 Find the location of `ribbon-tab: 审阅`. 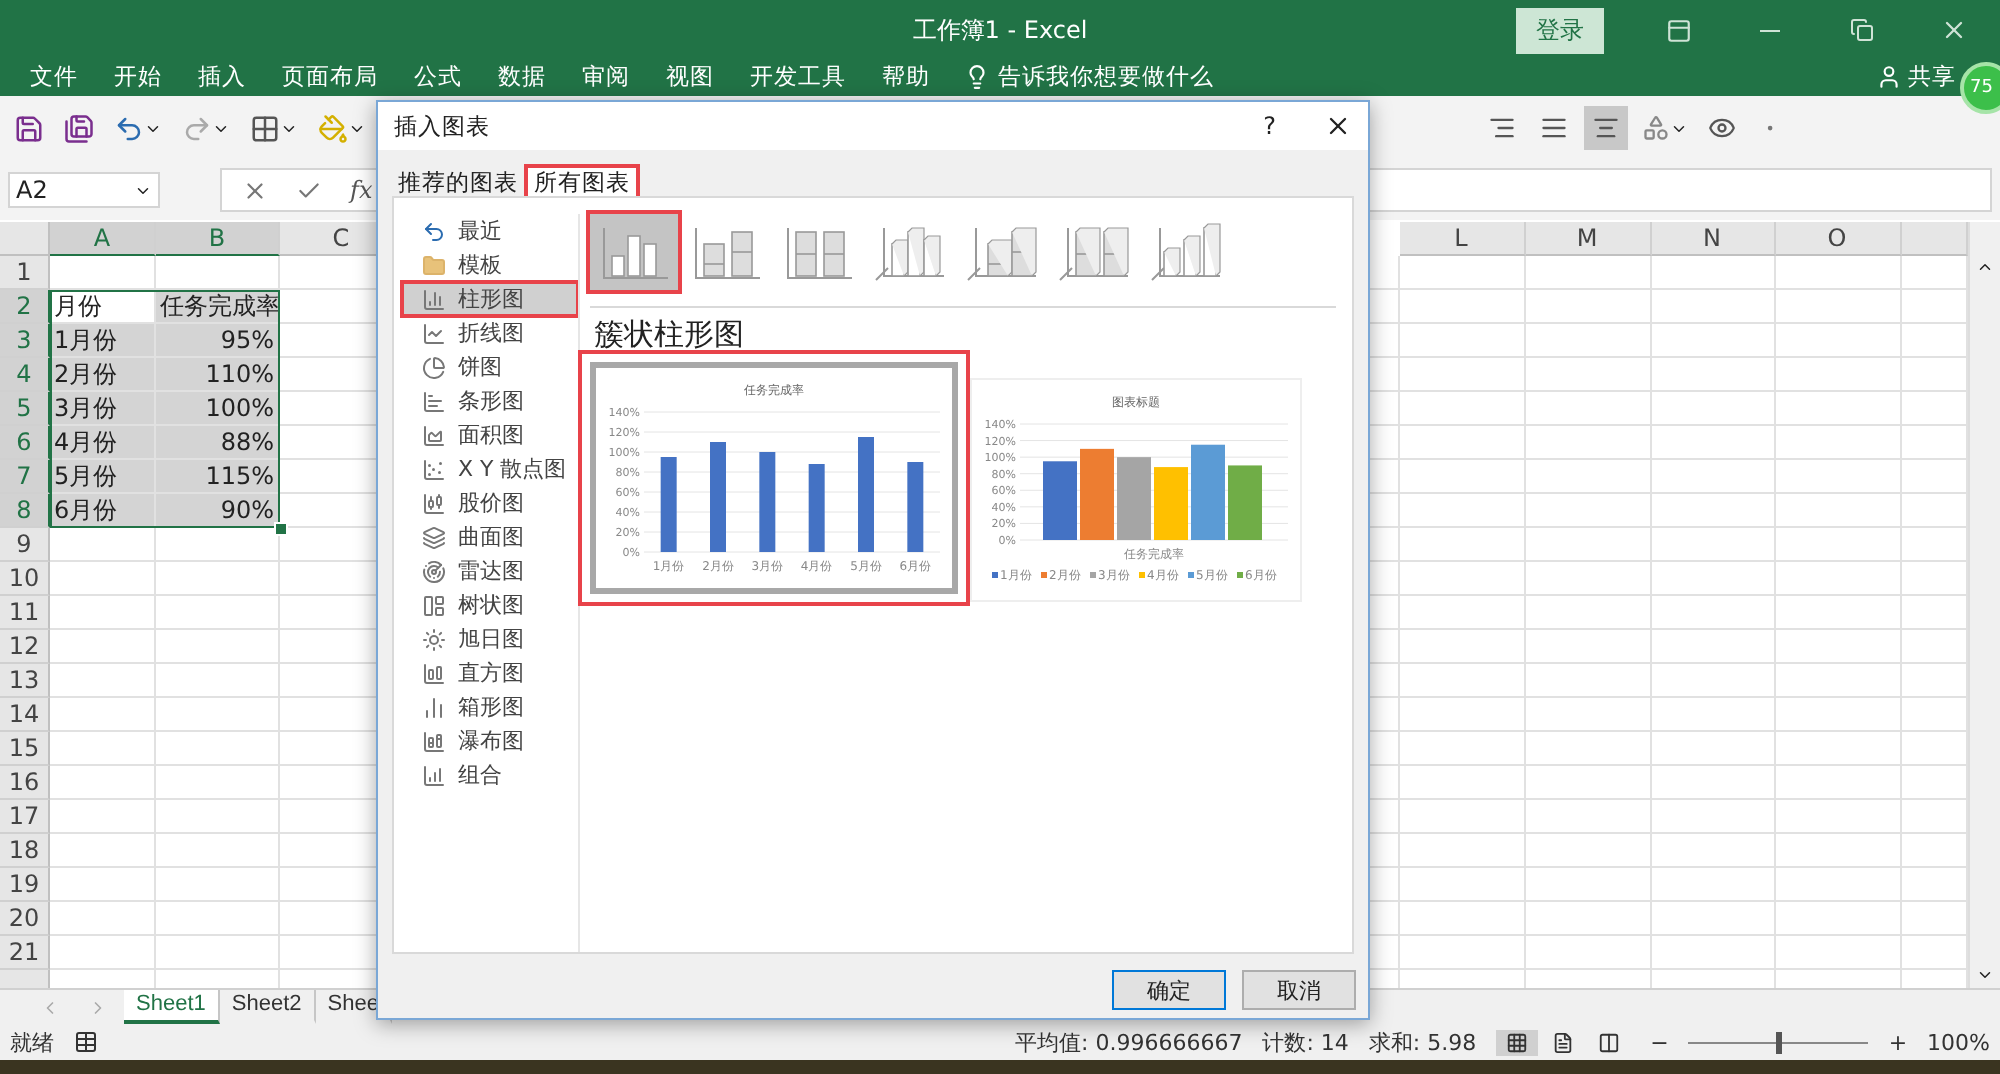

ribbon-tab: 审阅 is located at coordinates (606, 76).